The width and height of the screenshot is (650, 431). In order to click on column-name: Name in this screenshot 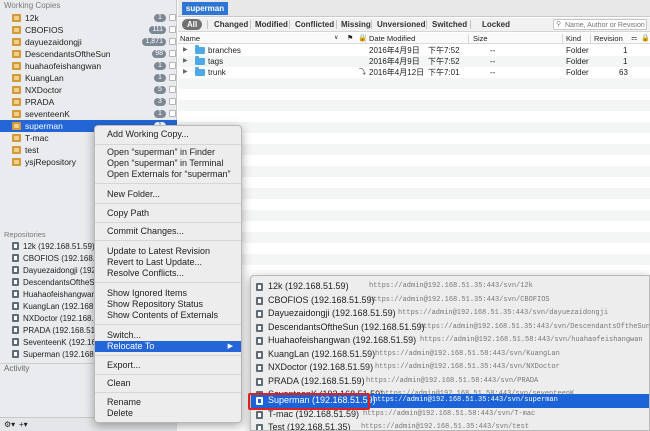, I will do `click(190, 38)`.